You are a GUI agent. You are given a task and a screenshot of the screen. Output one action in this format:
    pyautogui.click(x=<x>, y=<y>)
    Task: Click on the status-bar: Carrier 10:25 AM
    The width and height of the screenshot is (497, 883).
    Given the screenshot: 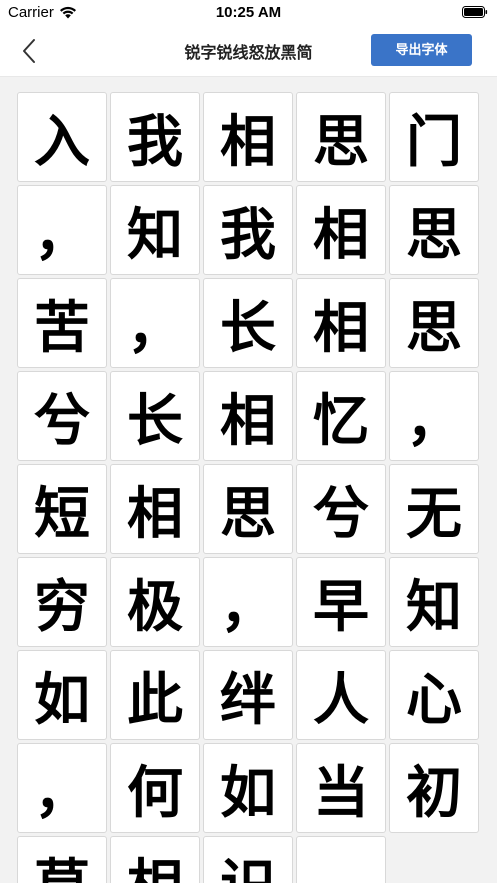 What is the action you would take?
    pyautogui.click(x=248, y=13)
    